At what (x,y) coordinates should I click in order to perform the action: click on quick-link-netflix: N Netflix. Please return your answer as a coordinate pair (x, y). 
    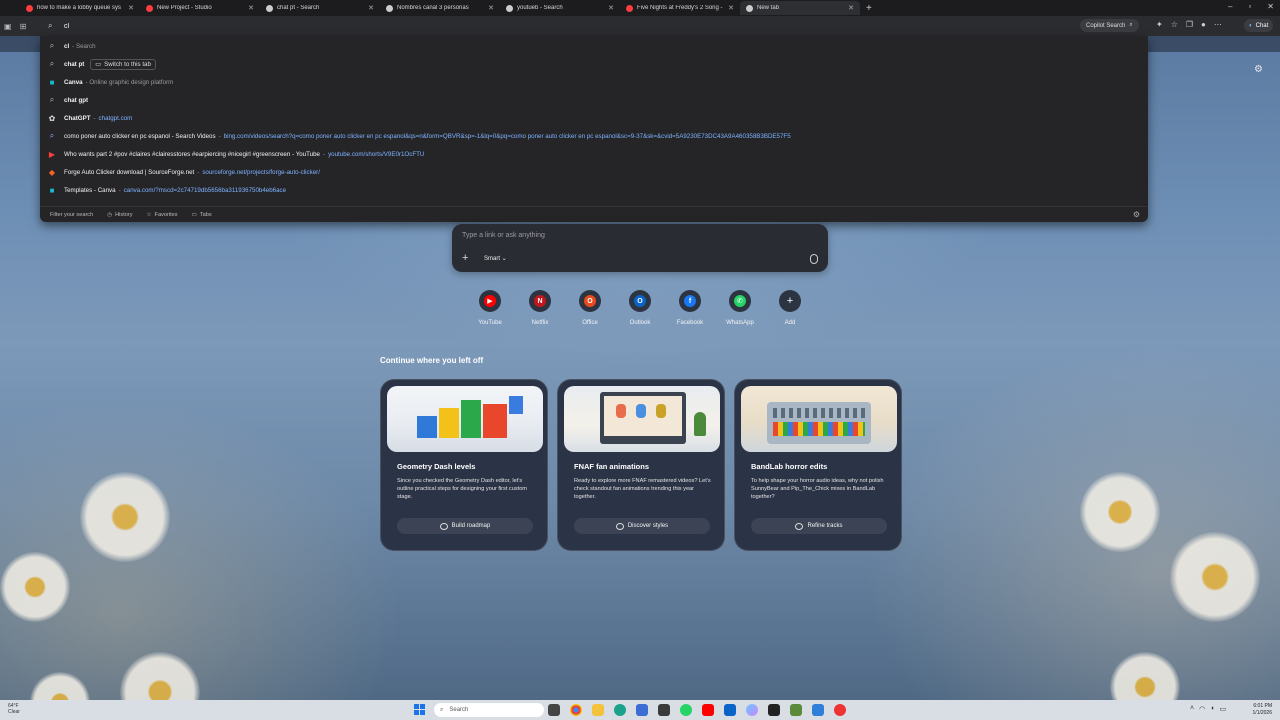
    Looking at the image, I should click on (540, 308).